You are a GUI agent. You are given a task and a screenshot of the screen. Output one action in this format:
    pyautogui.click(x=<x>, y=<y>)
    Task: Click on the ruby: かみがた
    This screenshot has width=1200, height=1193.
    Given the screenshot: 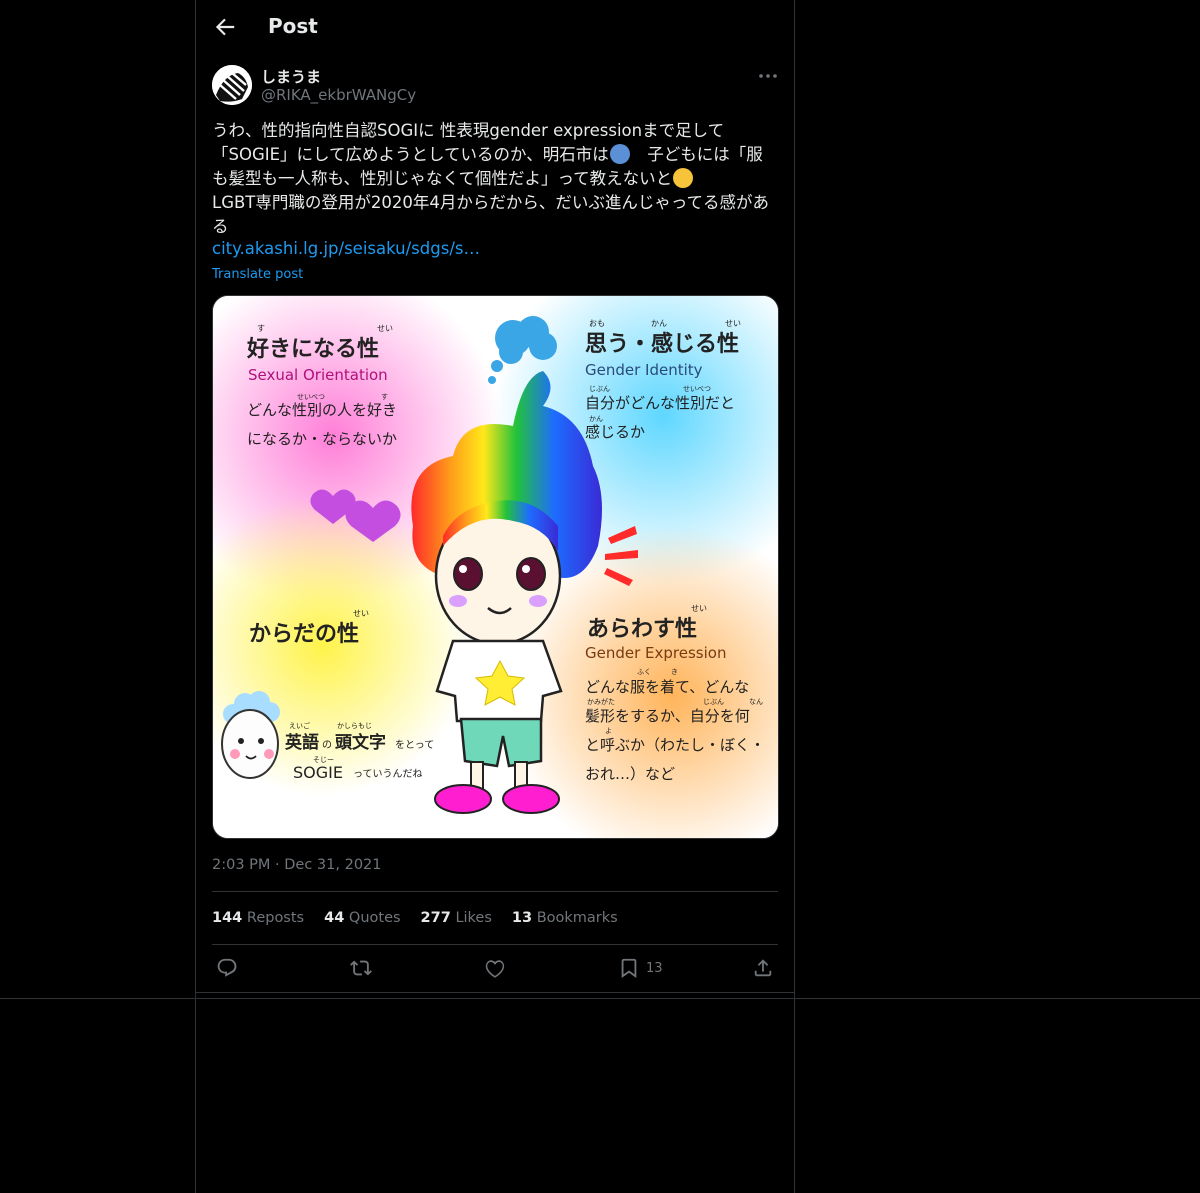 What is the action you would take?
    pyautogui.click(x=601, y=701)
    